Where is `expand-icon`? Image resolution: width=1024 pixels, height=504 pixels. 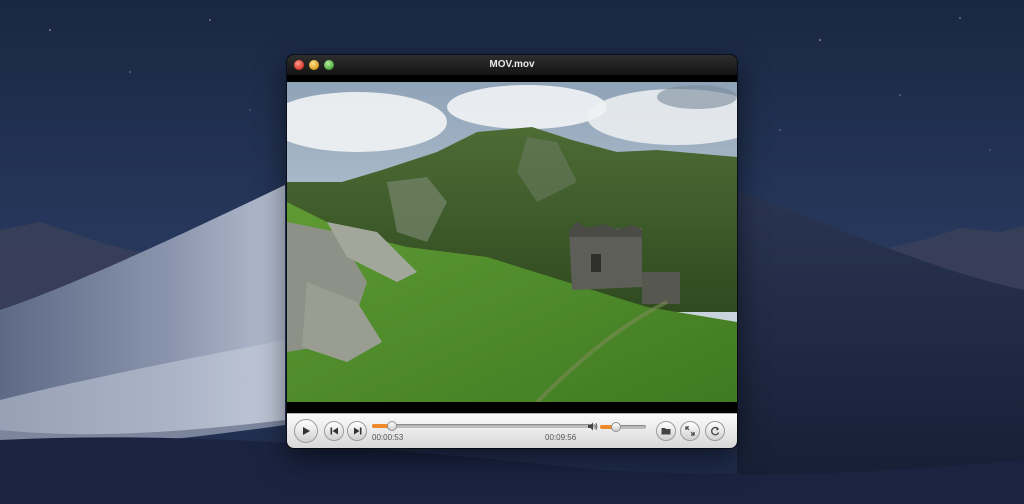 expand-icon is located at coordinates (690, 431).